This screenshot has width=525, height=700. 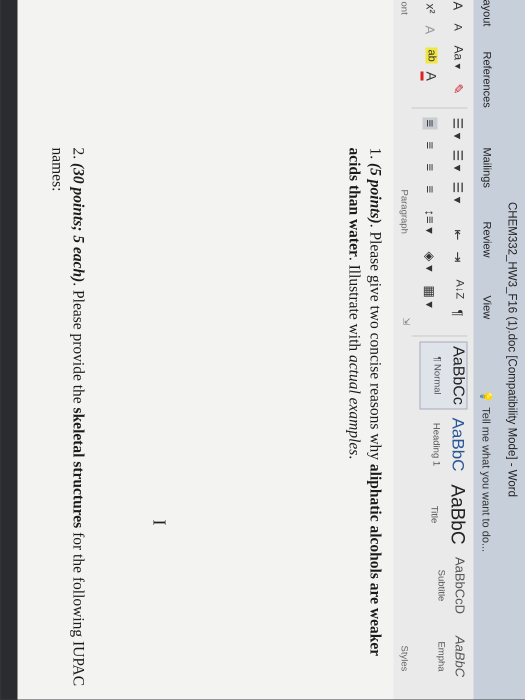 I want to click on style-subtitle: AaBbCcD Subtitle, so click(x=445, y=586).